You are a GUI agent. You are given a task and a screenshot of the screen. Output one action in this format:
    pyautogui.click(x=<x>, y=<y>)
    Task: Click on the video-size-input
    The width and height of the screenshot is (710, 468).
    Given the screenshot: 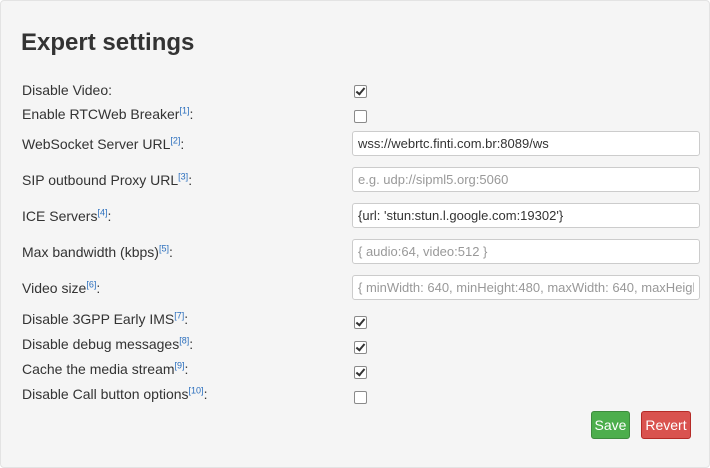 What is the action you would take?
    pyautogui.click(x=526, y=287)
    